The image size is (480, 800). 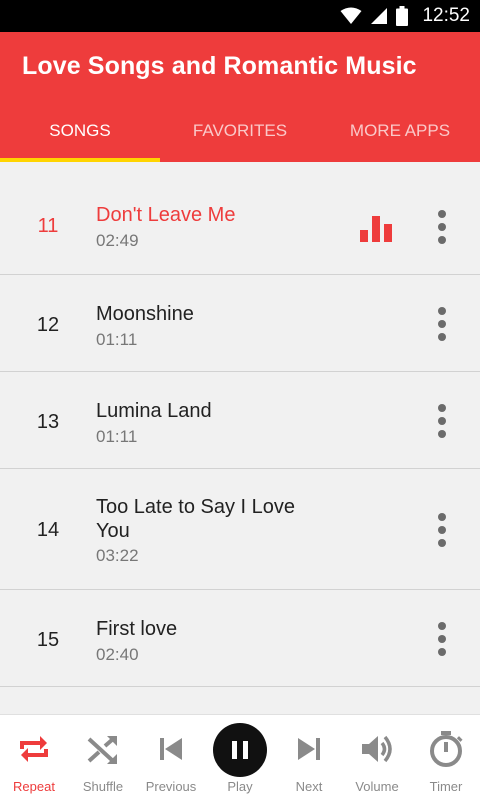 What do you see at coordinates (402, 16) in the screenshot?
I see `battery-icon` at bounding box center [402, 16].